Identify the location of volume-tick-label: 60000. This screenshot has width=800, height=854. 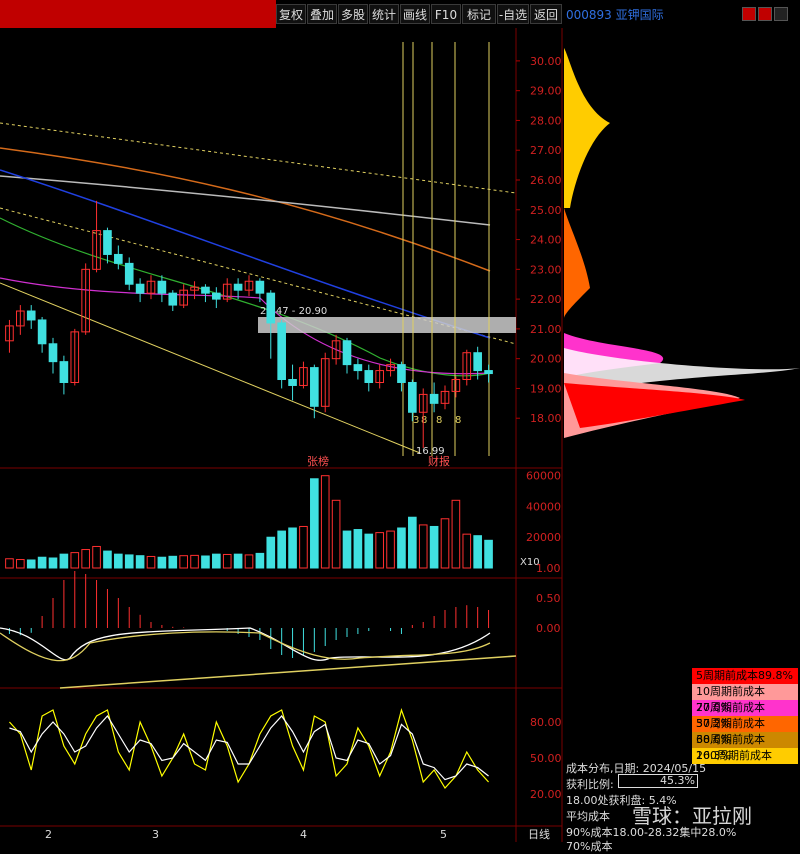
(543, 476).